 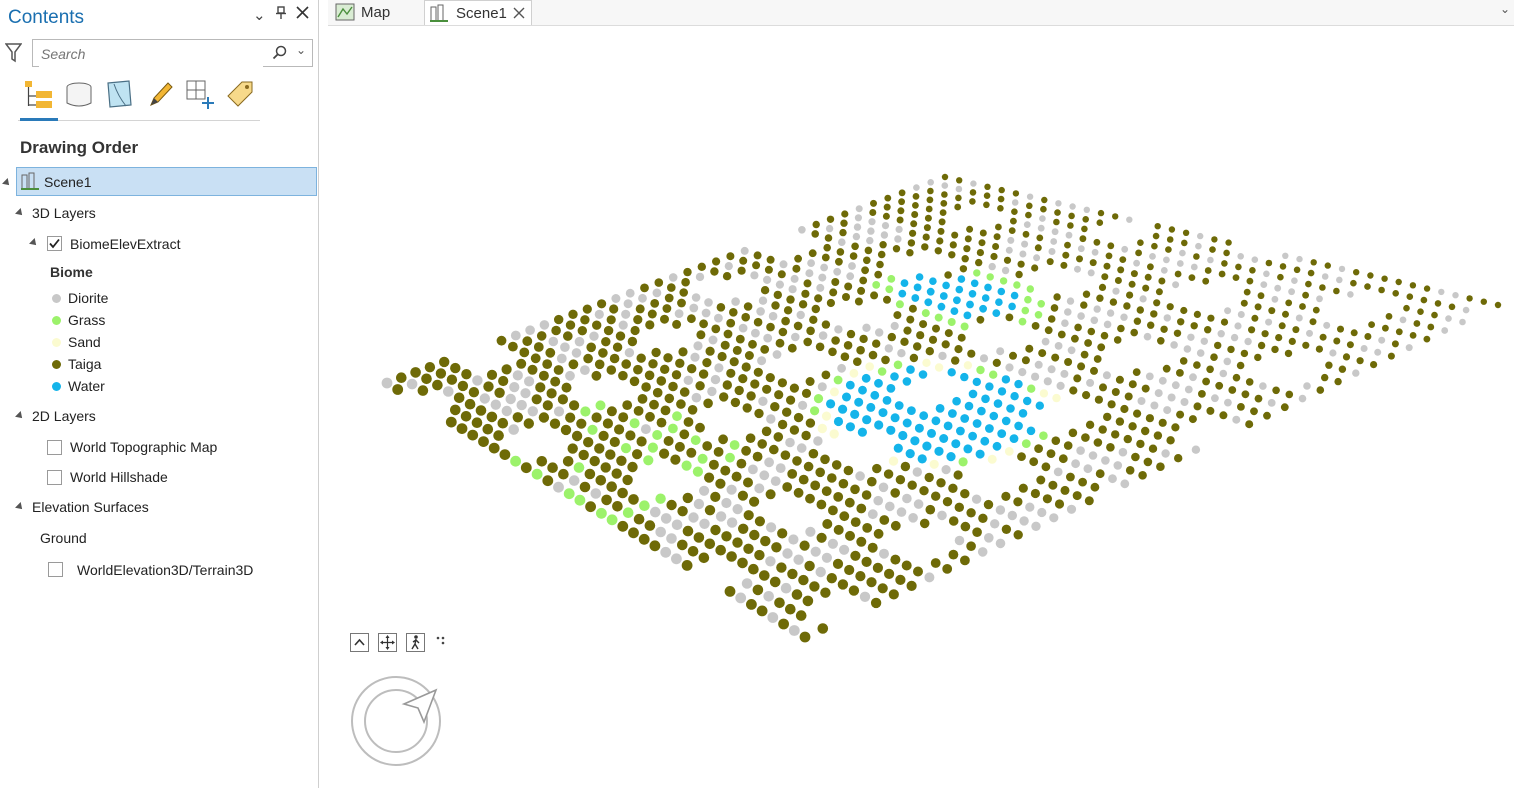 I want to click on list-by-labeling-icon, so click(x=240, y=95).